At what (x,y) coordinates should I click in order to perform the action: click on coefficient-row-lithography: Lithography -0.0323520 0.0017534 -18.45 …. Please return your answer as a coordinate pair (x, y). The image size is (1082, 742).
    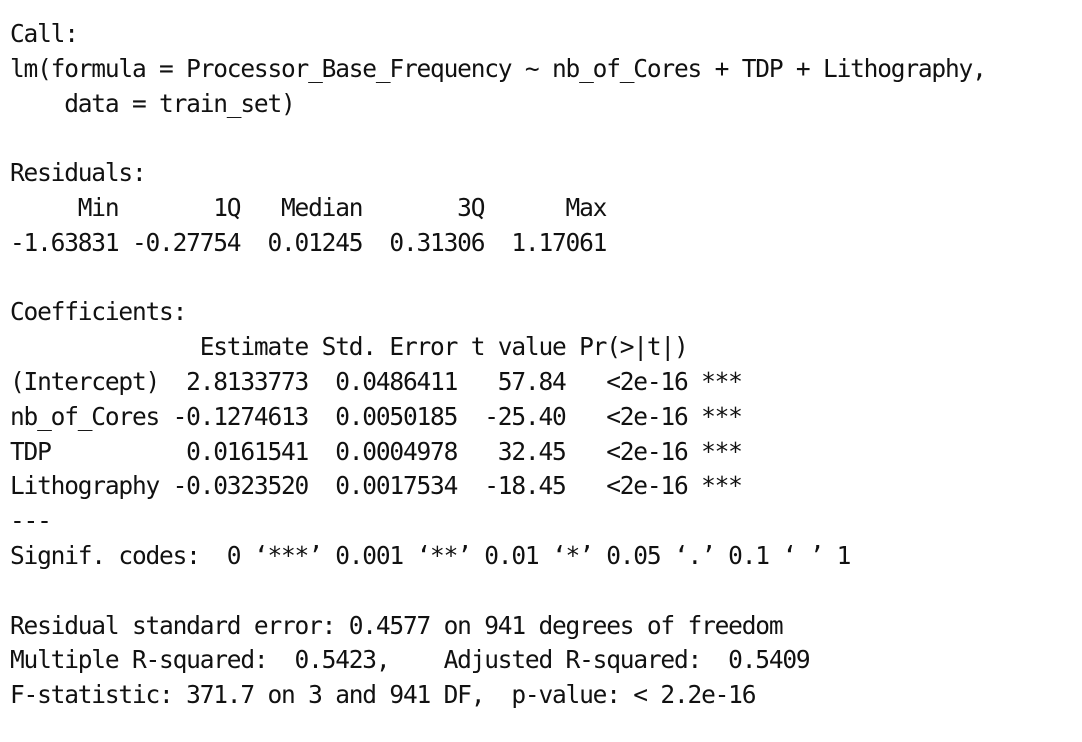
    Looking at the image, I should click on (376, 486).